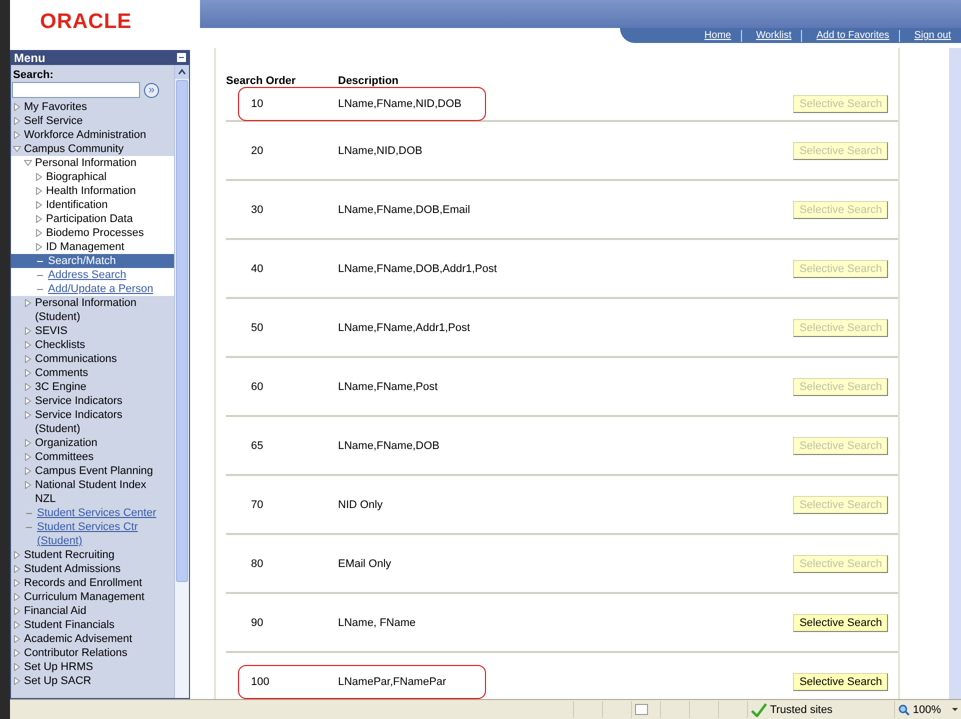 This screenshot has height=719, width=961. What do you see at coordinates (389, 446) in the screenshot?
I see `description-cell-text: LName,FName,DOB` at bounding box center [389, 446].